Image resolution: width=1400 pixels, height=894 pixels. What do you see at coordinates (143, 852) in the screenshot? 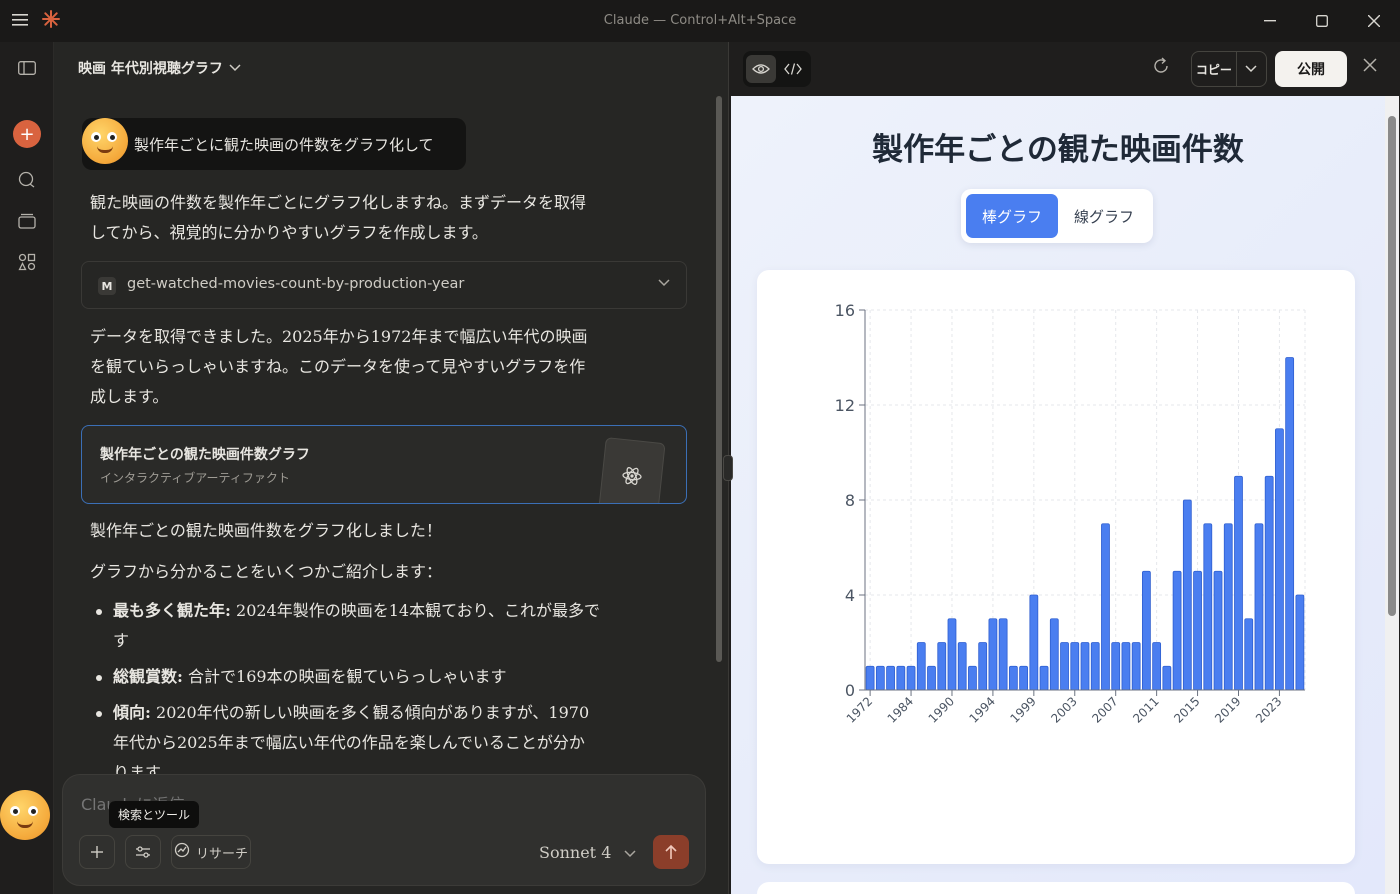
I see `search-and-tools-button` at bounding box center [143, 852].